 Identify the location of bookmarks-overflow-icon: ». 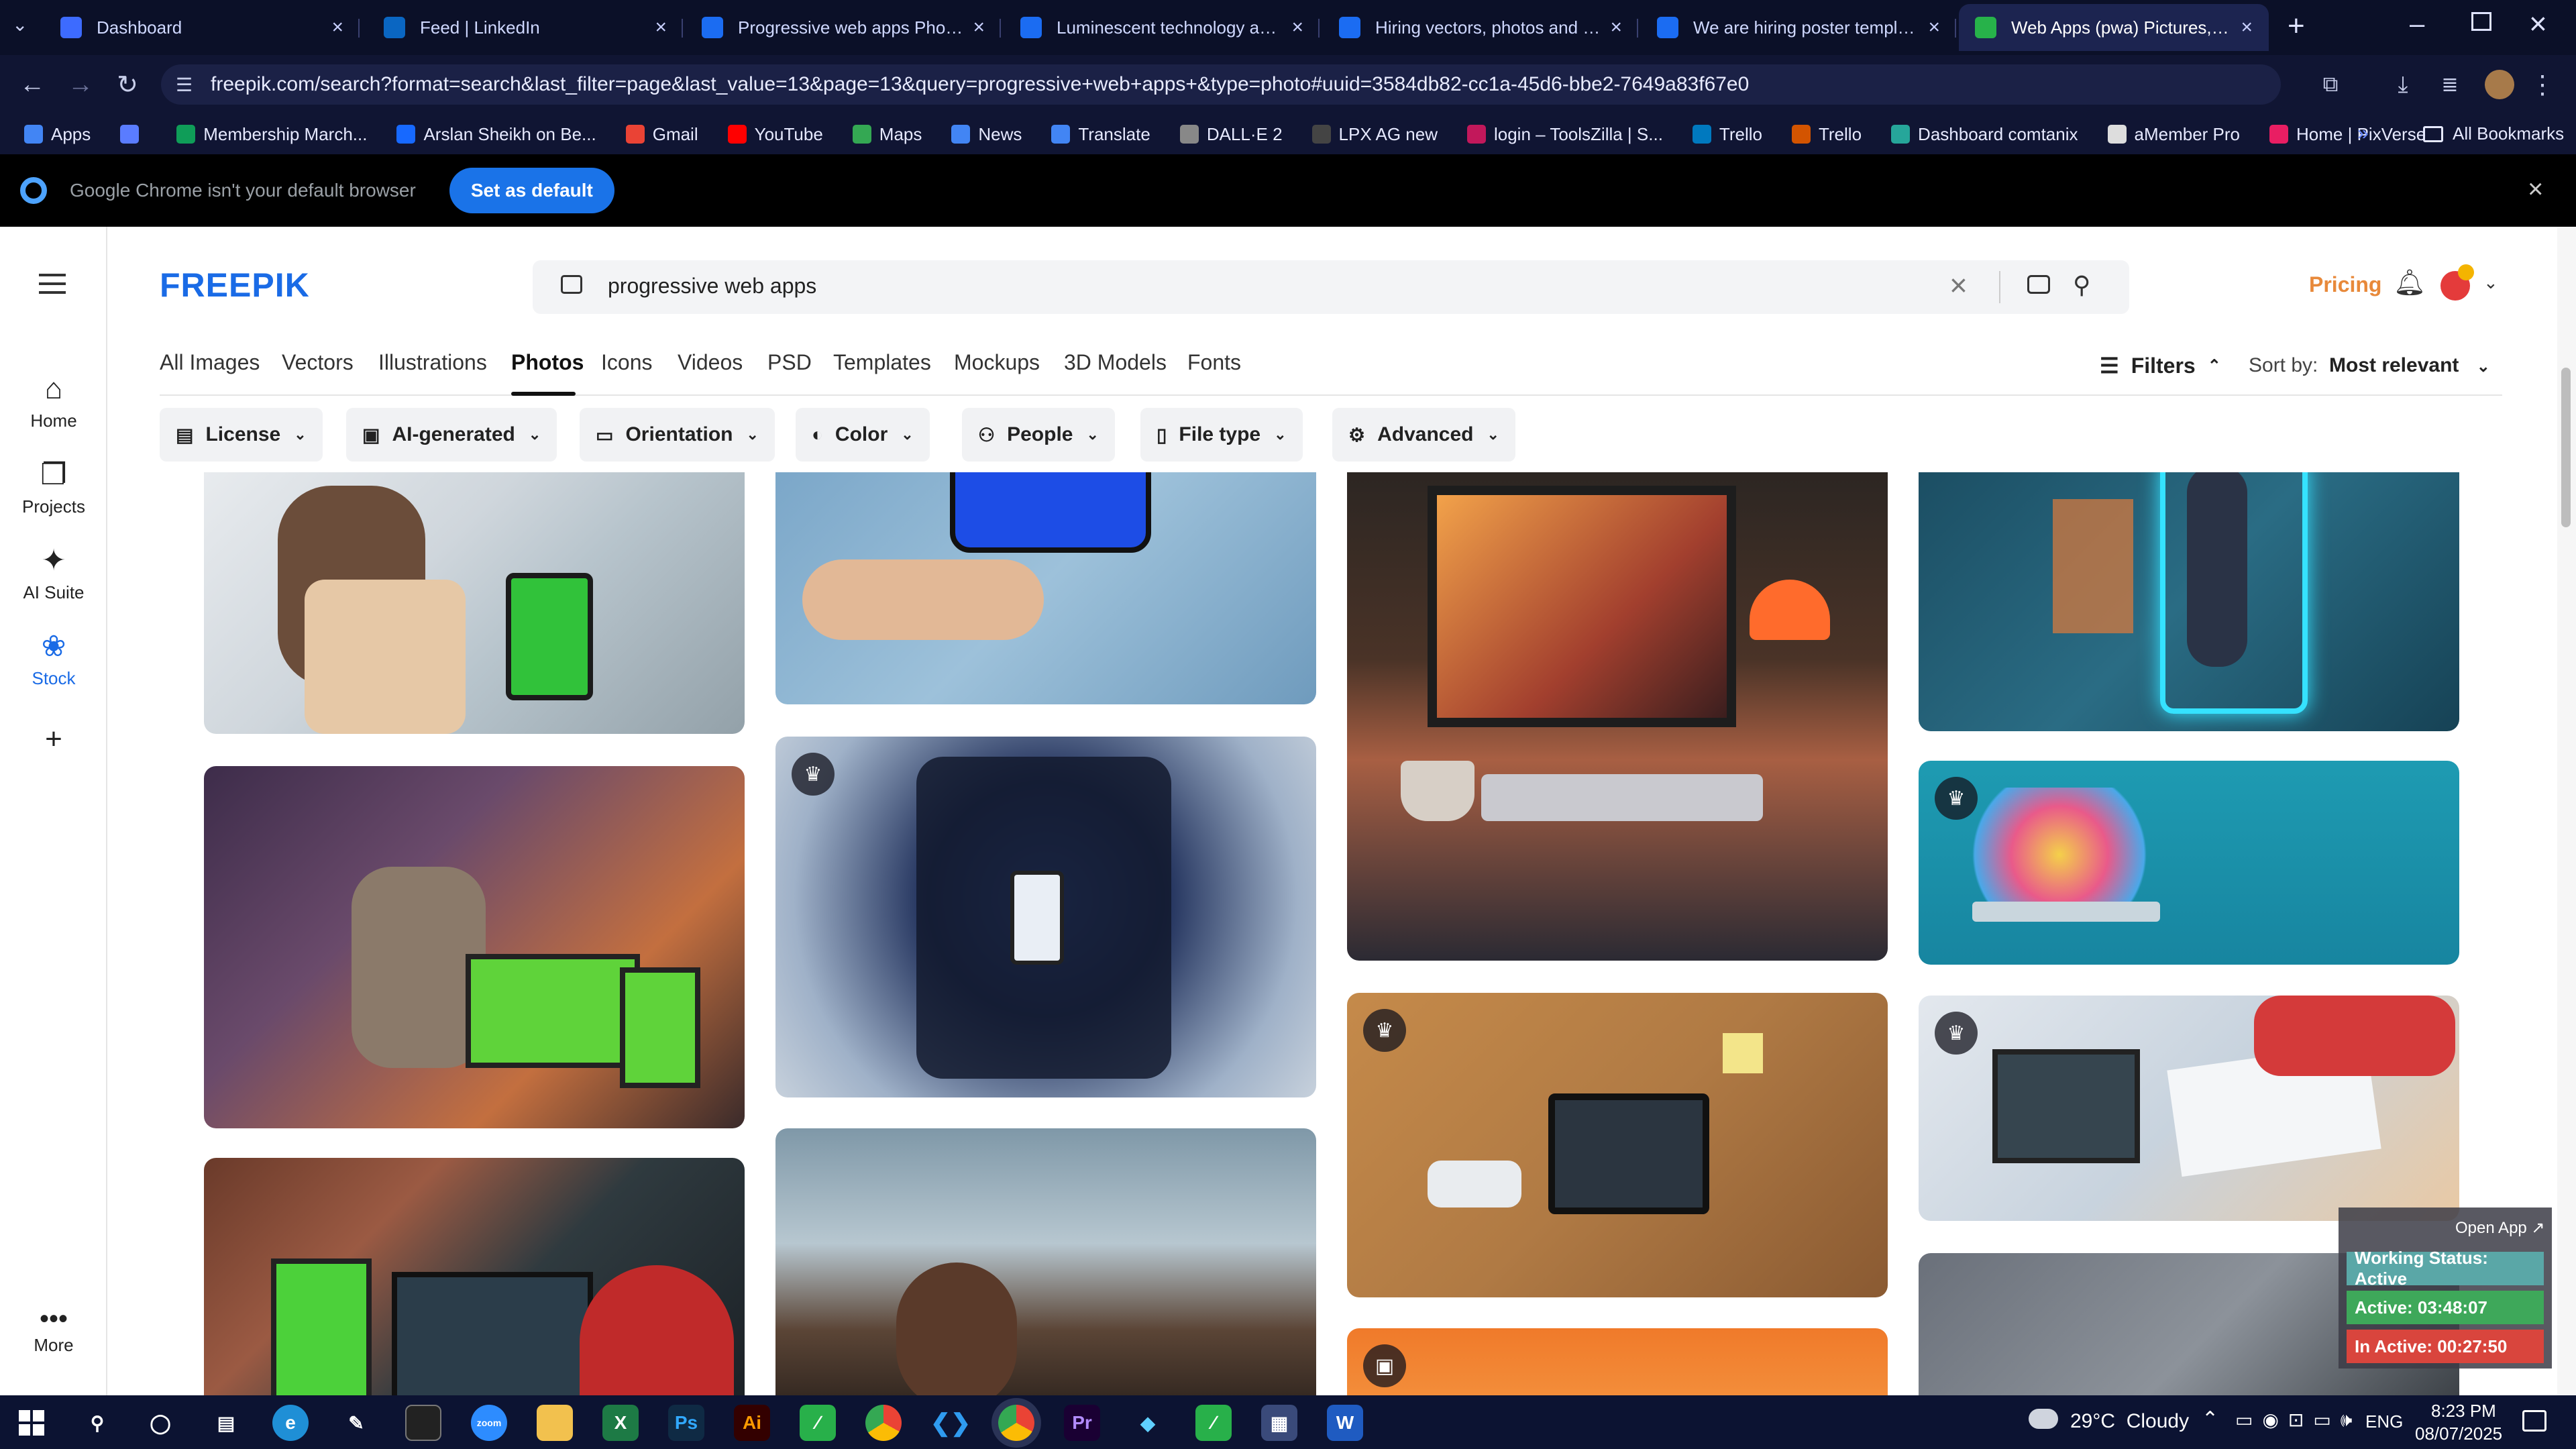
(2363, 133).